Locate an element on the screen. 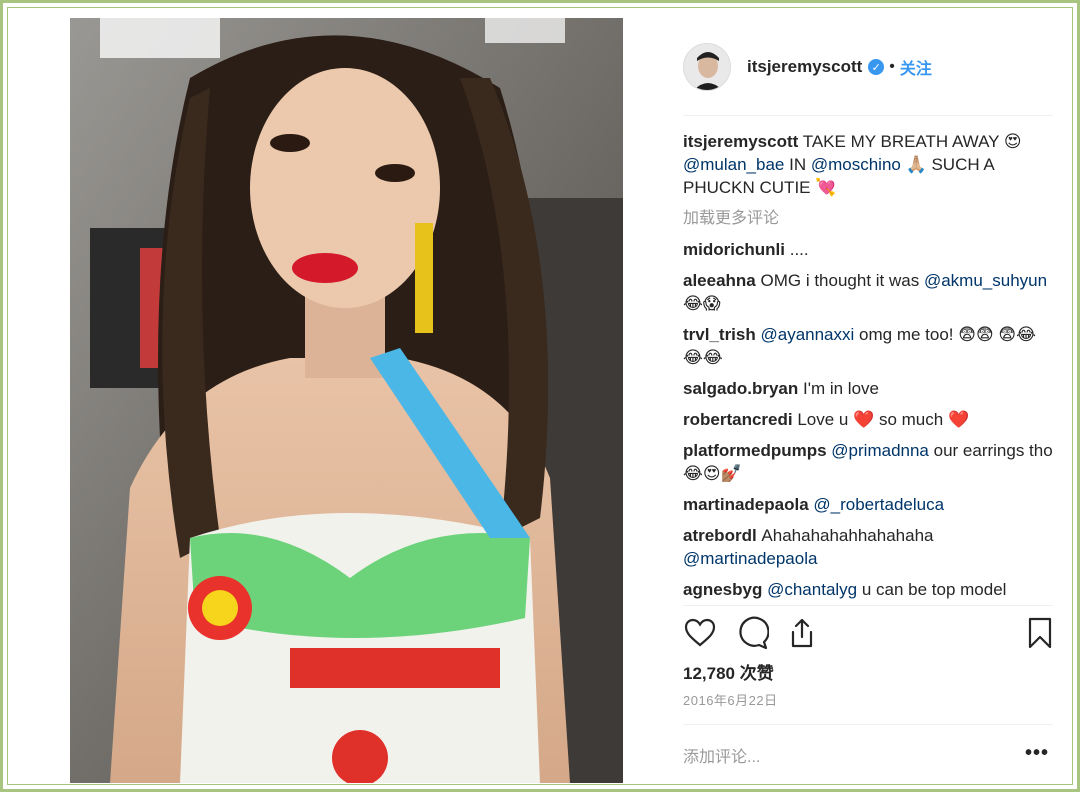 This screenshot has width=1080, height=792. mention-link: @ayannaxxi is located at coordinates (807, 334).